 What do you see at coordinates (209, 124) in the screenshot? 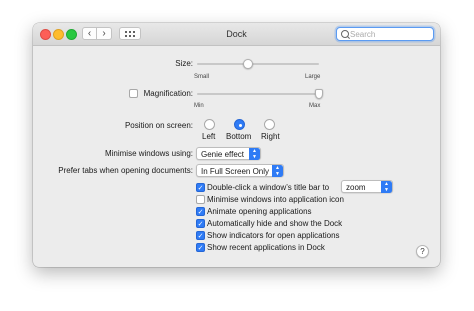
I see `position-left-radio` at bounding box center [209, 124].